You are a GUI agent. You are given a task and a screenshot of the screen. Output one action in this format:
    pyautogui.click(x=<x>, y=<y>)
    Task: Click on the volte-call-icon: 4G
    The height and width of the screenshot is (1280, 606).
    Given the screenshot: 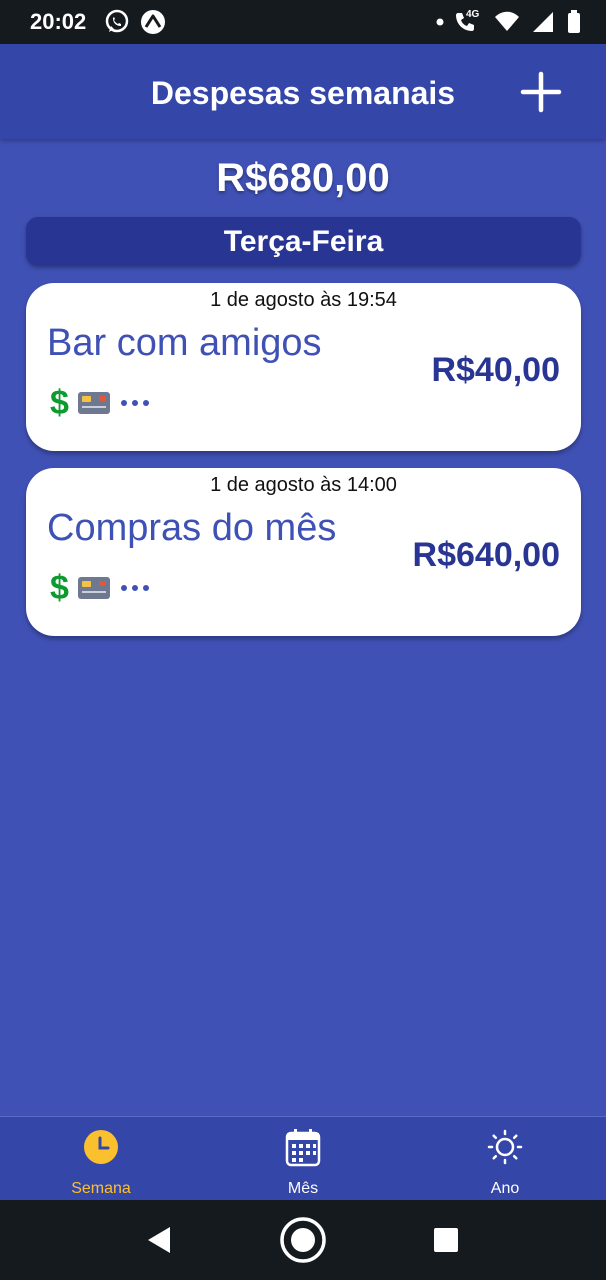 What is the action you would take?
    pyautogui.click(x=469, y=22)
    